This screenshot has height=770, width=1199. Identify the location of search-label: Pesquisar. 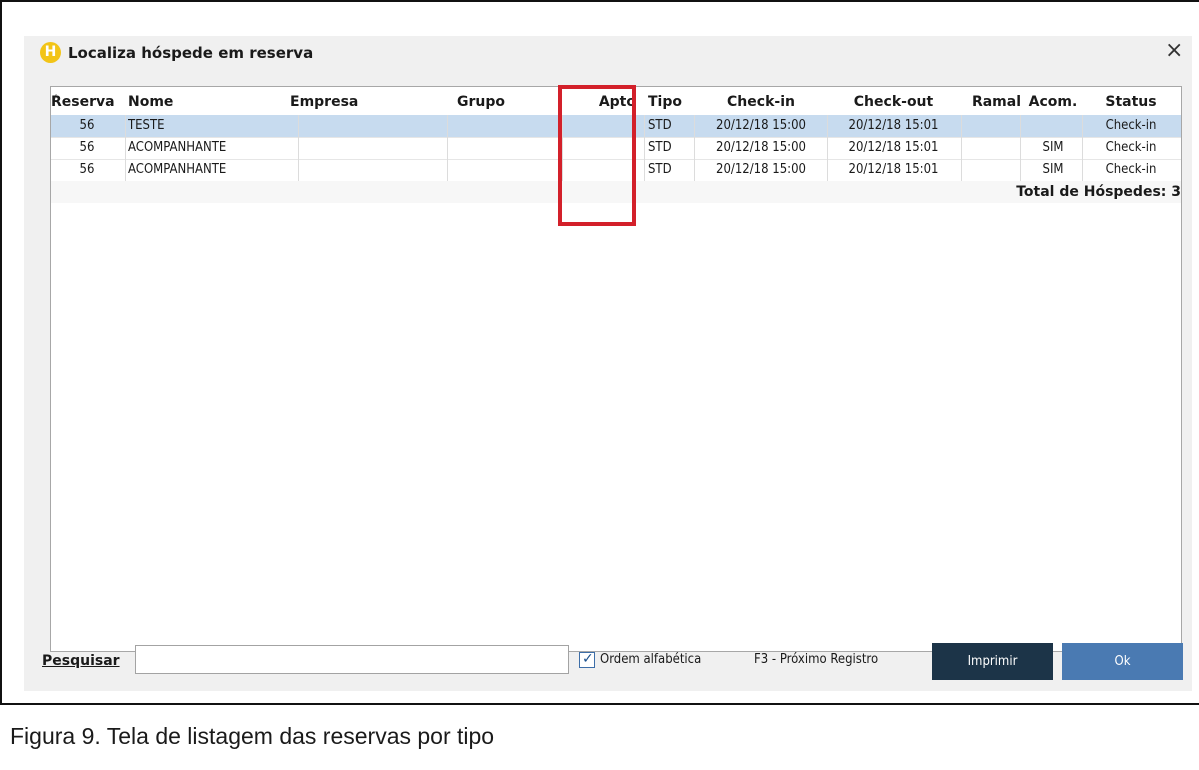
(81, 661).